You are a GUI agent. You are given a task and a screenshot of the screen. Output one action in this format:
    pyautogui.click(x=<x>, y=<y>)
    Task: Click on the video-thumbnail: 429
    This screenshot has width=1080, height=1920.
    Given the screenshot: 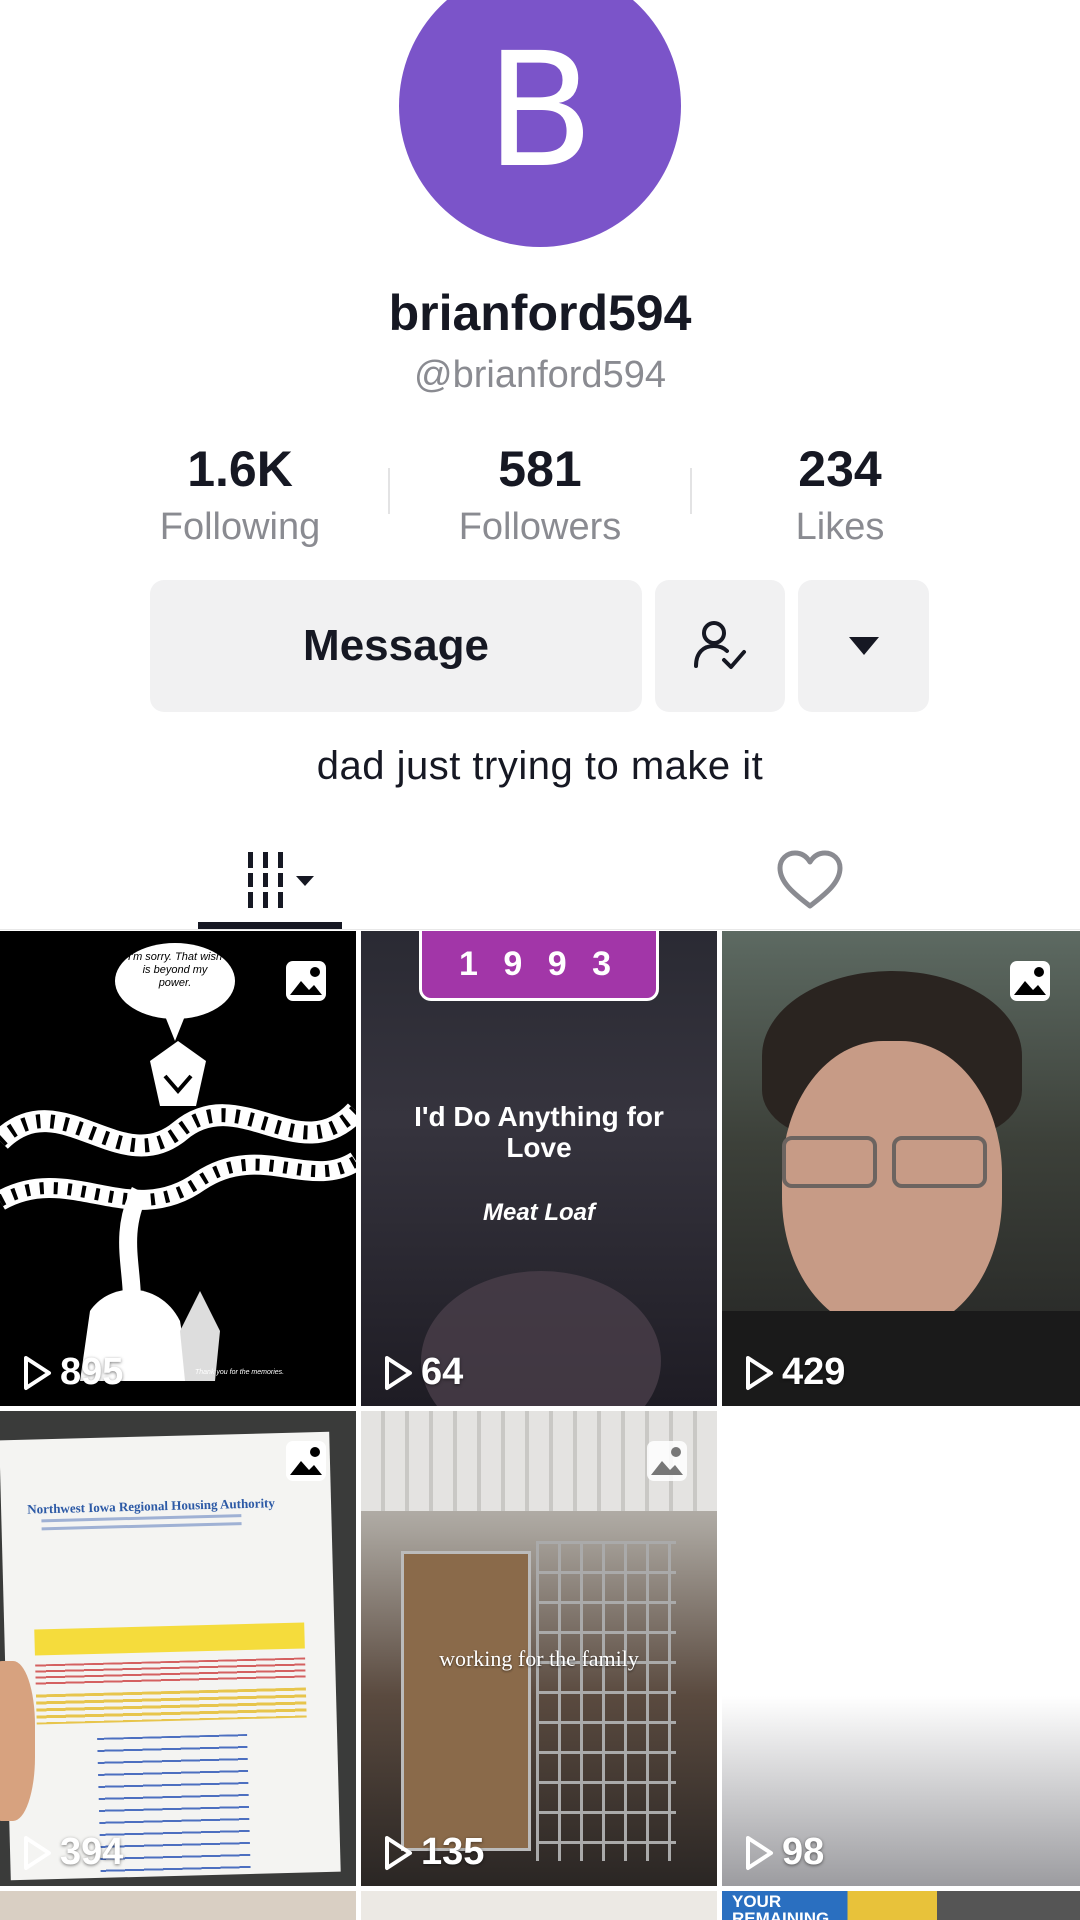 What is the action you would take?
    pyautogui.click(x=901, y=1168)
    